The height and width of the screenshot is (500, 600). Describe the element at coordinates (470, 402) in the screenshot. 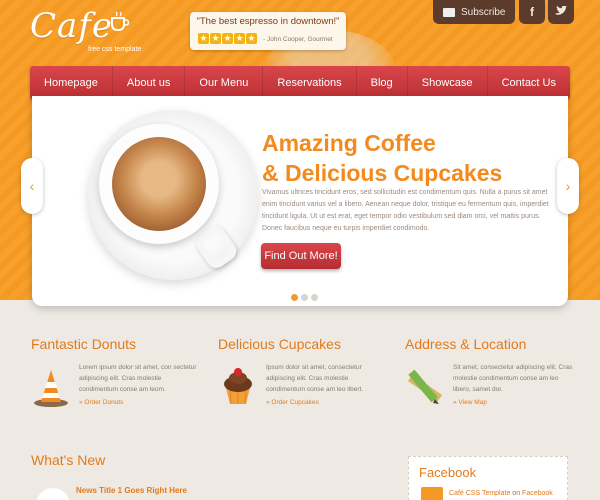

I see `view-map-link: » View Map` at that location.